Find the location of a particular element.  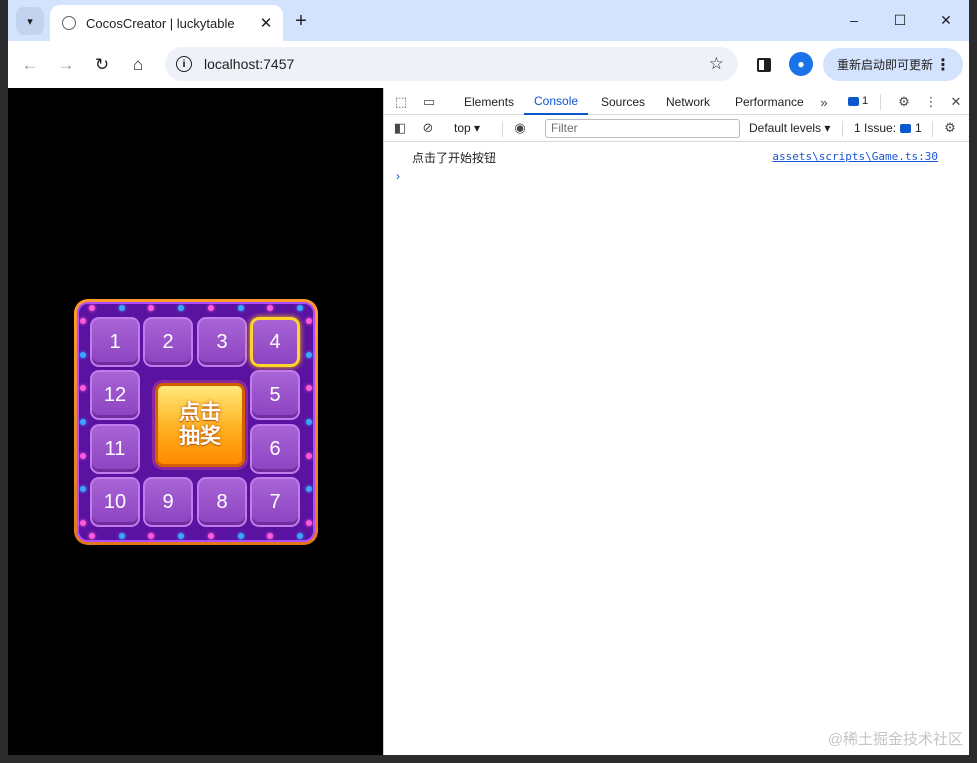

console-settings-gear-icon: ⚙ is located at coordinates (950, 128).